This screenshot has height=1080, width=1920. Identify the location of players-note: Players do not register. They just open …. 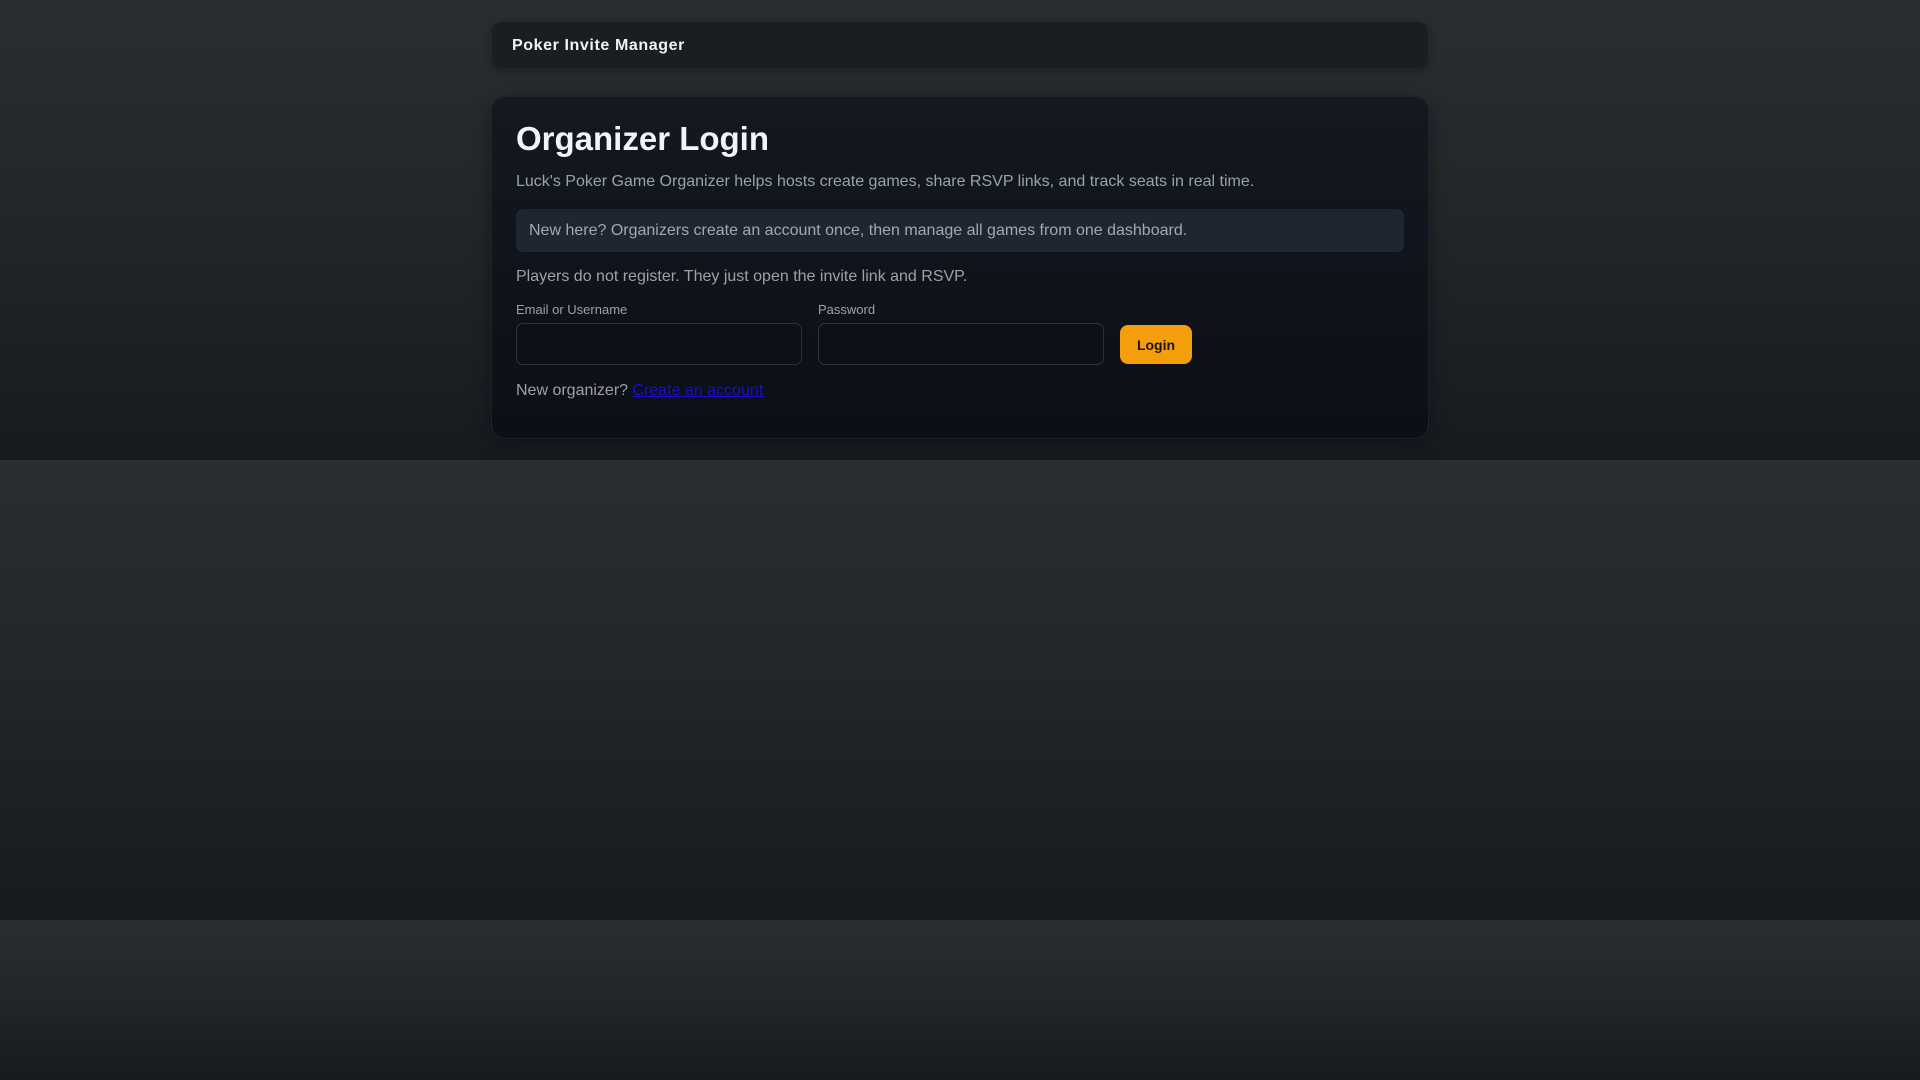
(742, 276).